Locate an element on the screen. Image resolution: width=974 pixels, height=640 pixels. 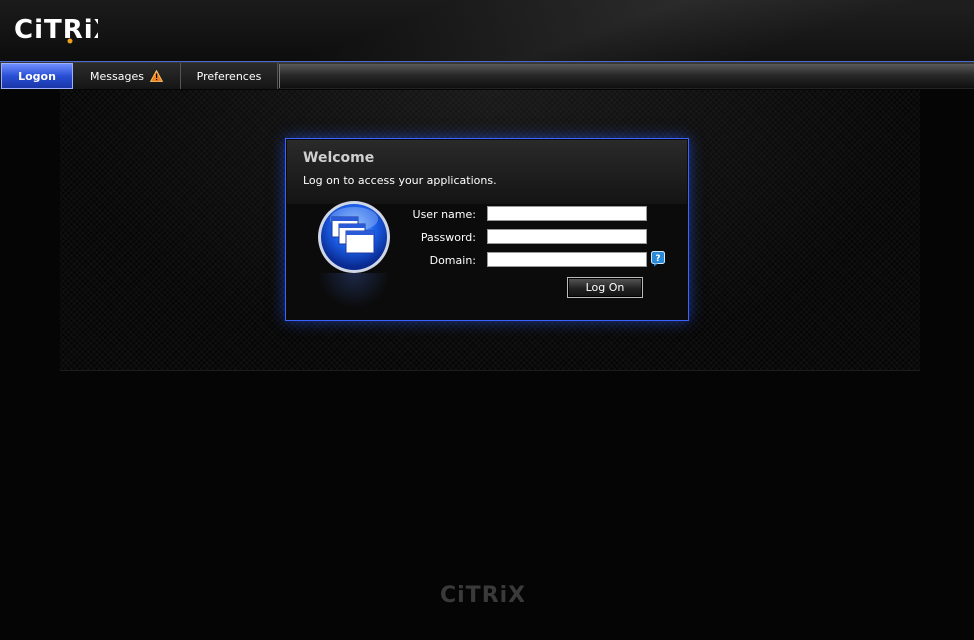
tab-logon-label: Logon is located at coordinates (37, 76).